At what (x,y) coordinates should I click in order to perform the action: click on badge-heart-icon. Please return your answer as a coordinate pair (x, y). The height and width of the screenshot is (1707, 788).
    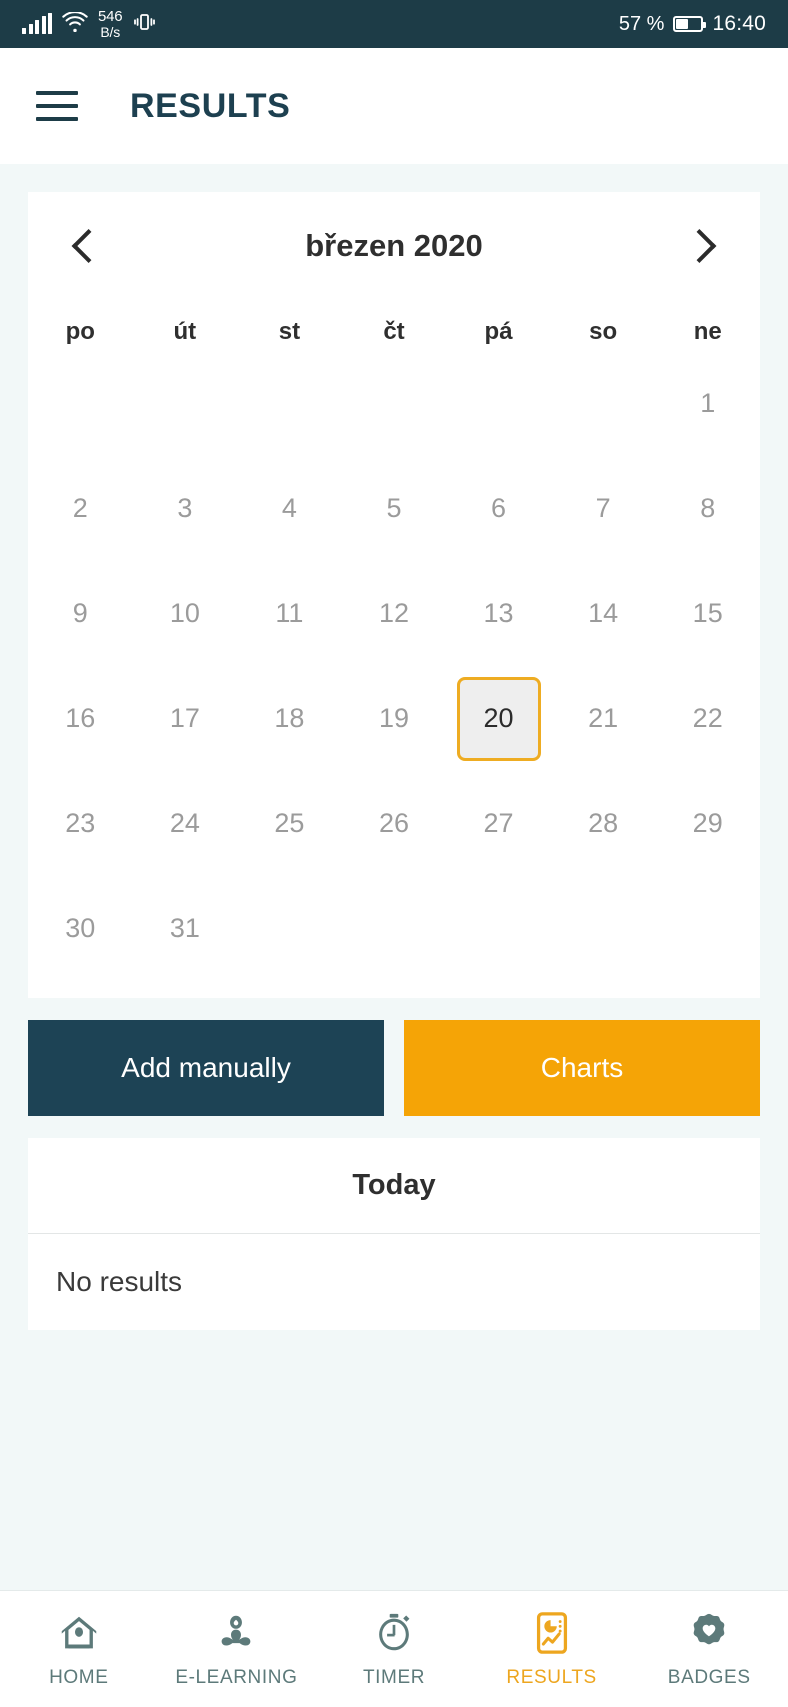
    Looking at the image, I should click on (709, 1633).